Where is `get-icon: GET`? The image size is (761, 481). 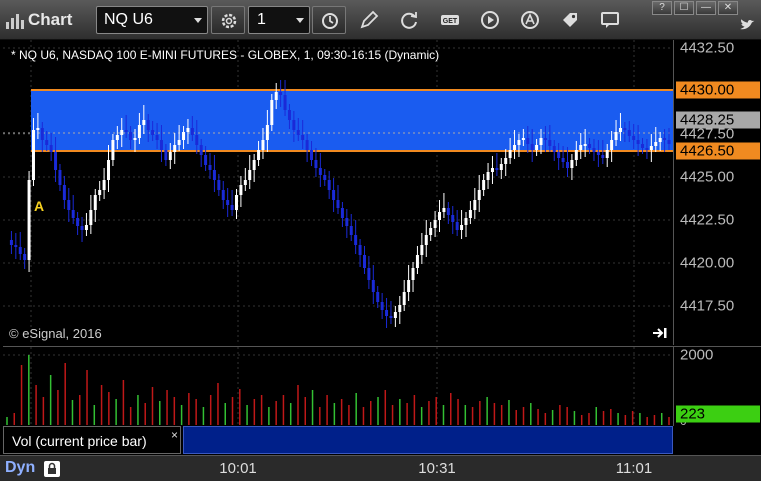 get-icon: GET is located at coordinates (450, 20).